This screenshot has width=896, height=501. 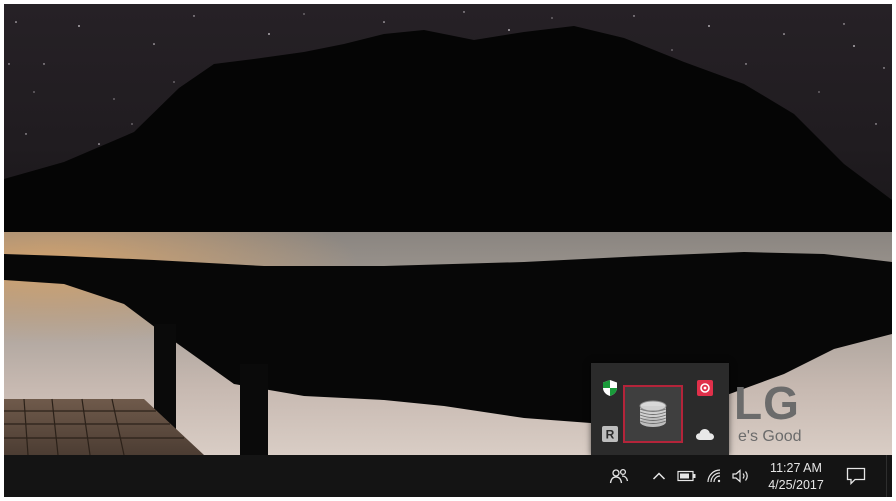 What do you see at coordinates (796, 485) in the screenshot?
I see `clock-date: 4/25/2017` at bounding box center [796, 485].